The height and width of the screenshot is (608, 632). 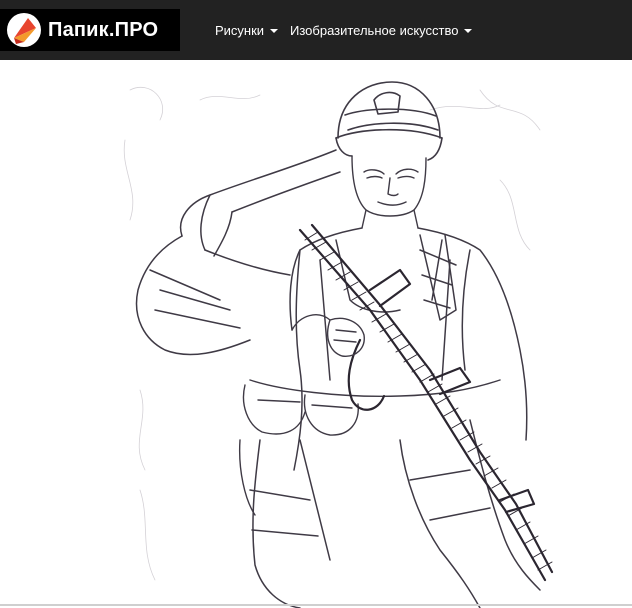 I want to click on nav-drawings: Рисунки, so click(x=247, y=30).